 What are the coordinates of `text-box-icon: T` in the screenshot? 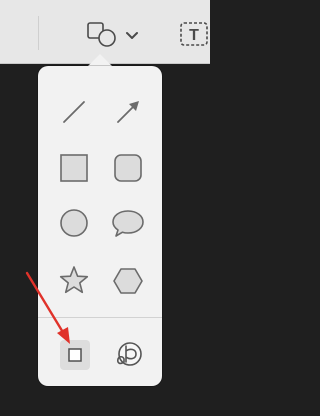 It's located at (194, 34).